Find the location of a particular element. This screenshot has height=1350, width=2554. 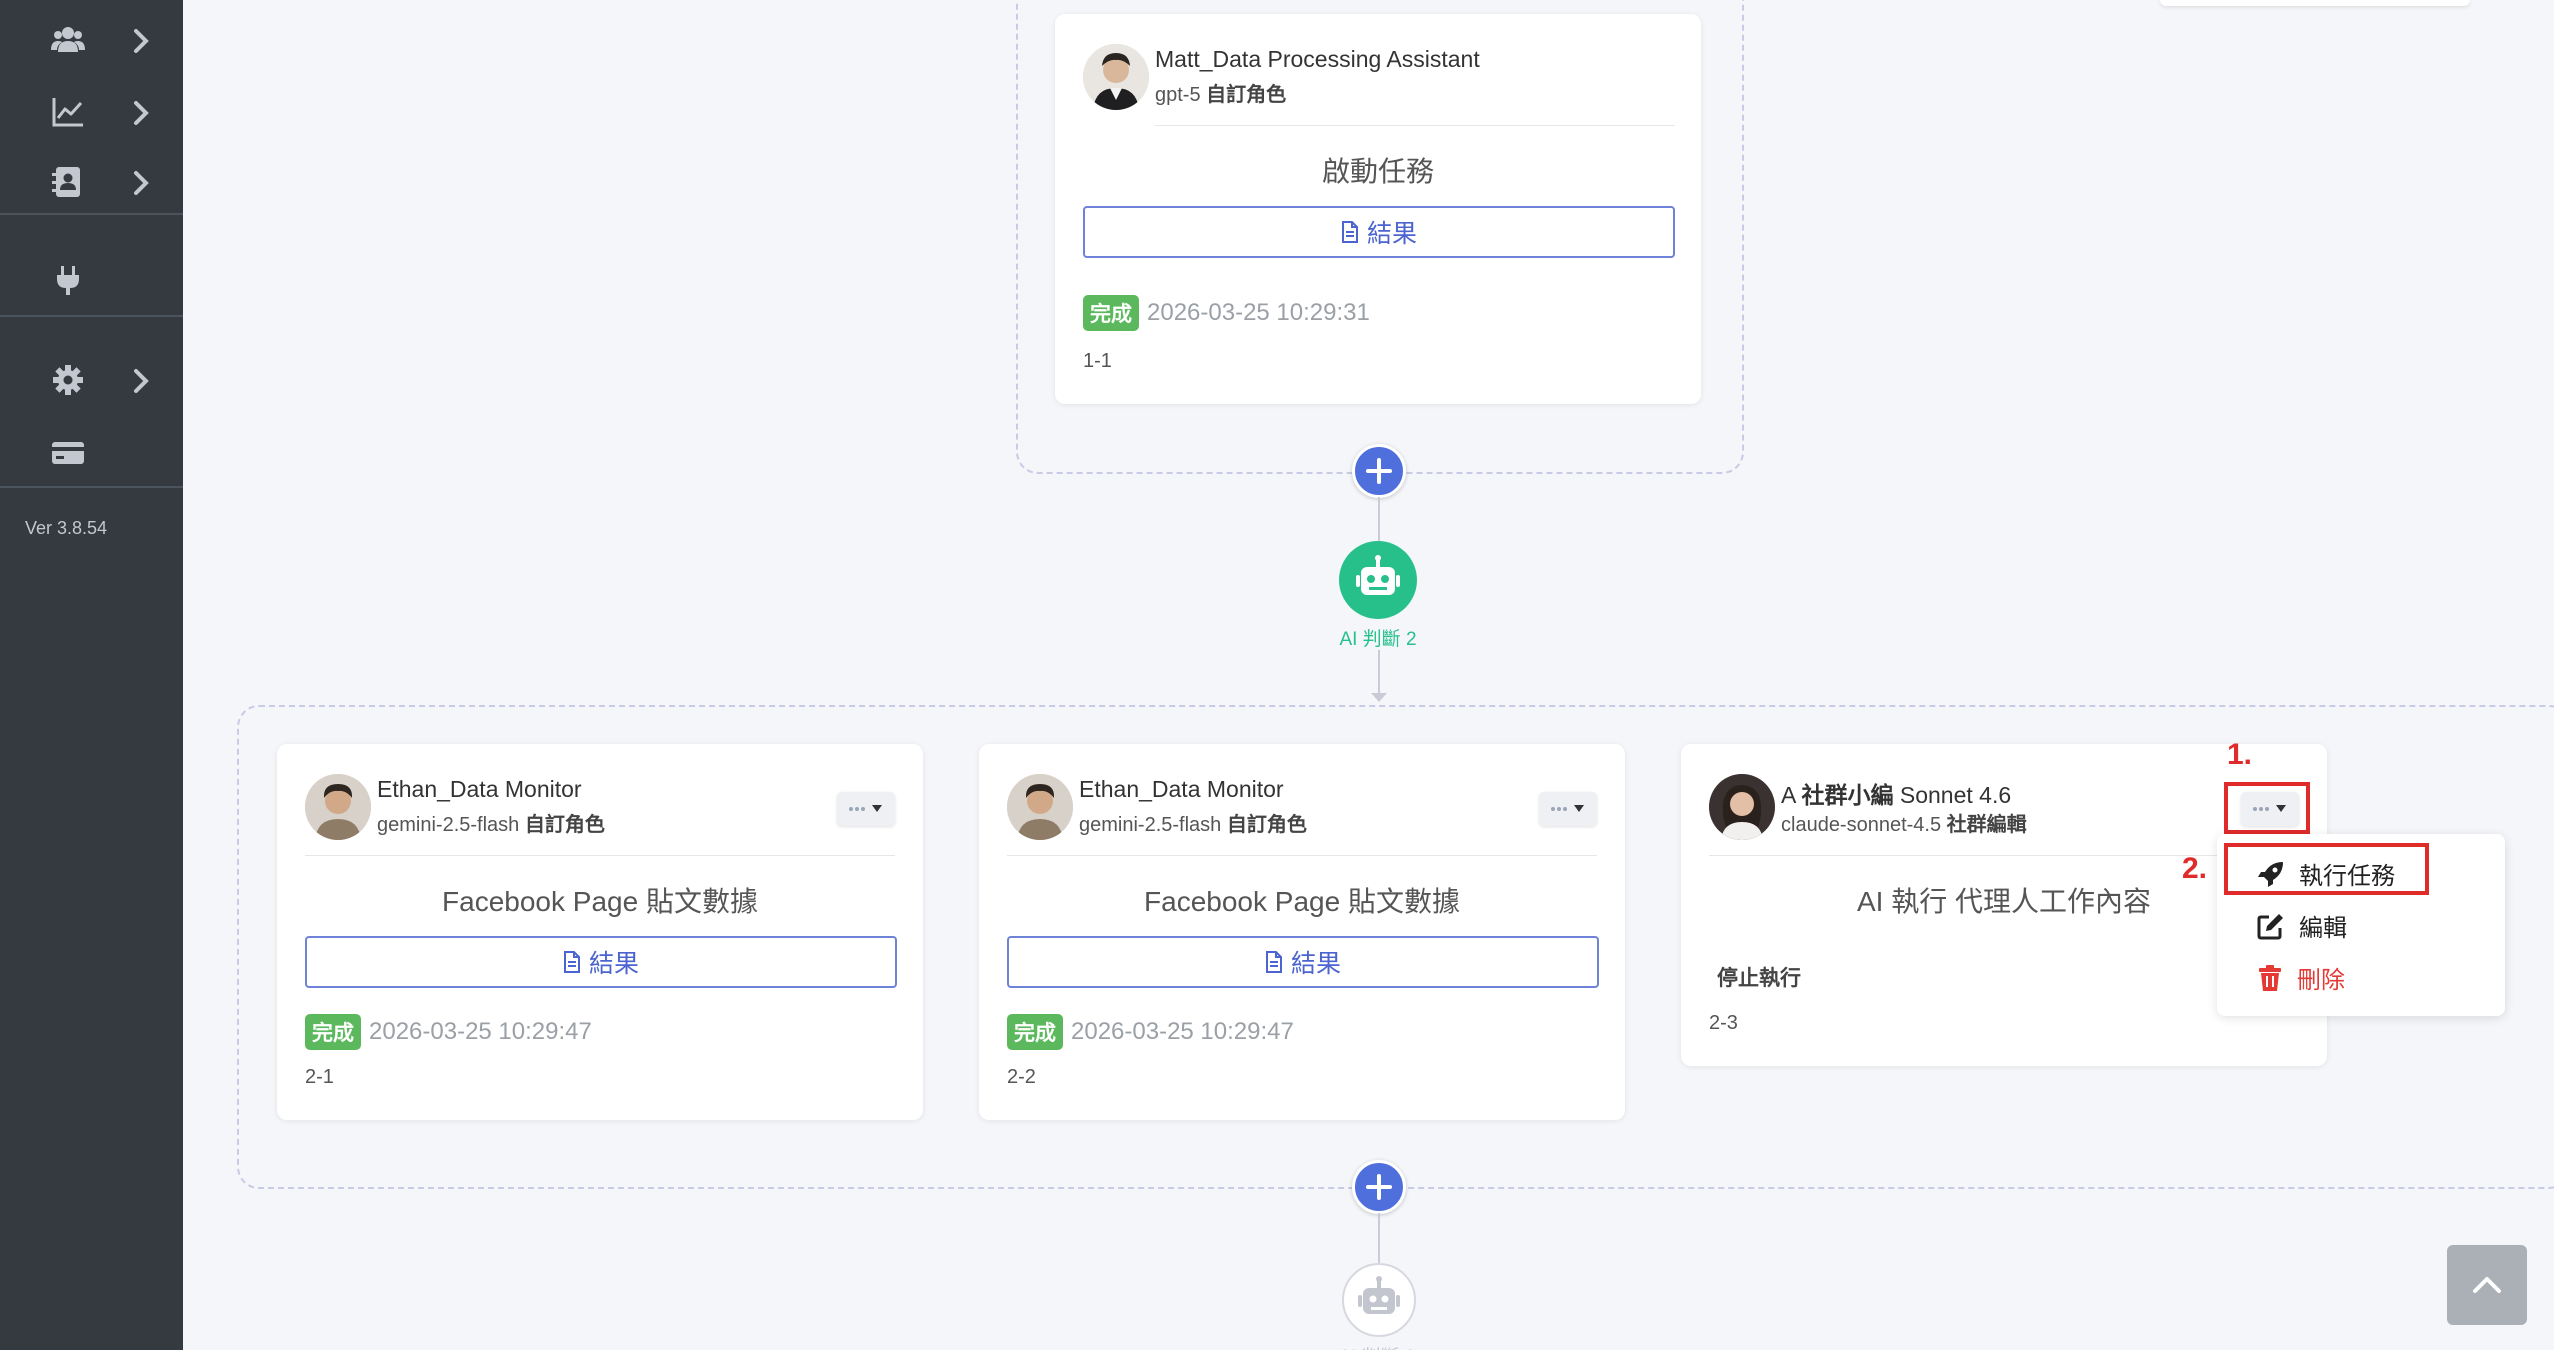

step-marker: 1. is located at coordinates (2240, 754).